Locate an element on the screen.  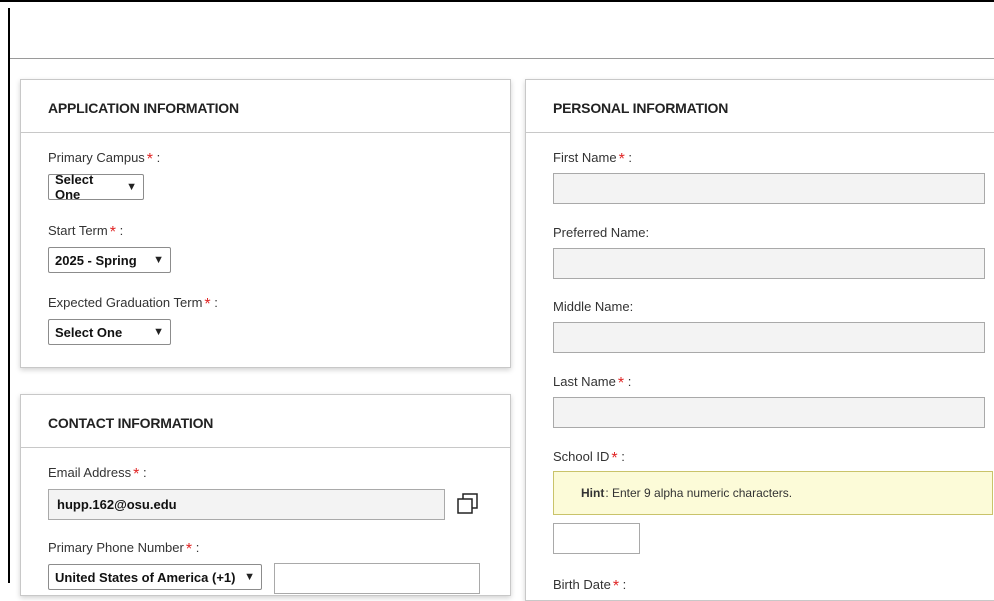
middle-name-input is located at coordinates (769, 337).